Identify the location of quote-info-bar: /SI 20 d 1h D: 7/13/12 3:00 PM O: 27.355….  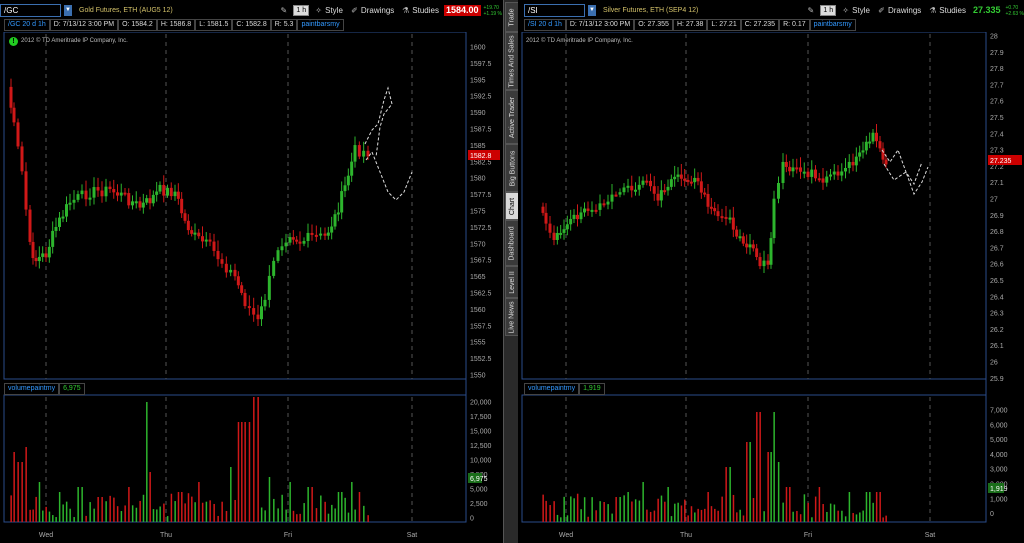
(690, 25).